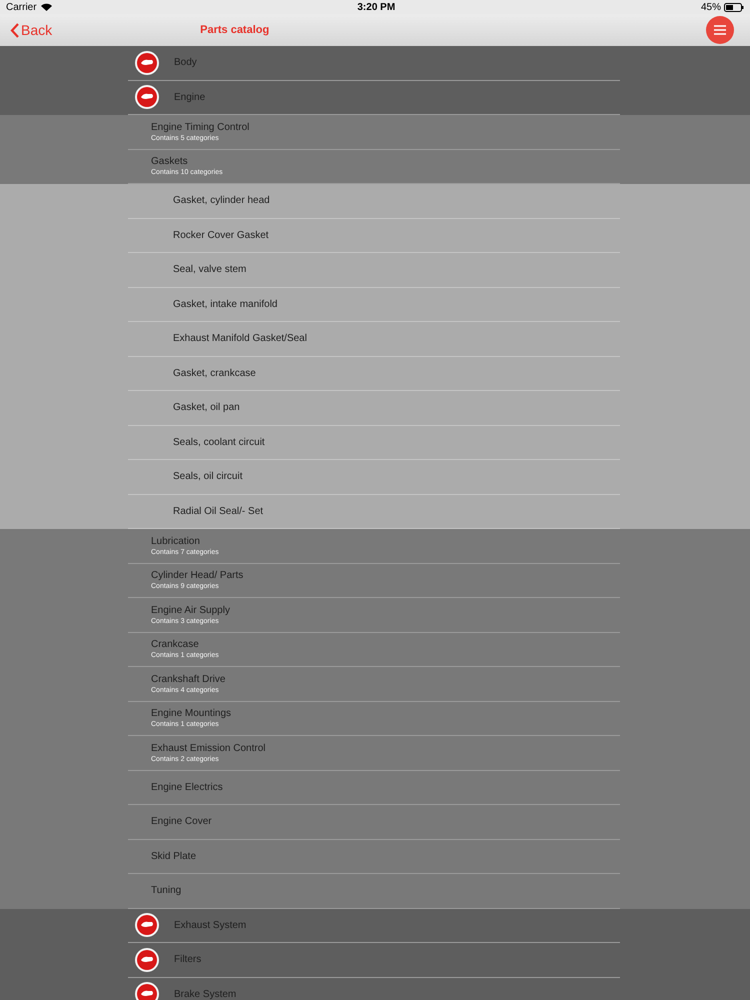 The width and height of the screenshot is (750, 1000). Describe the element at coordinates (219, 442) in the screenshot. I see `category-name: Seals, coolant circuit` at that location.